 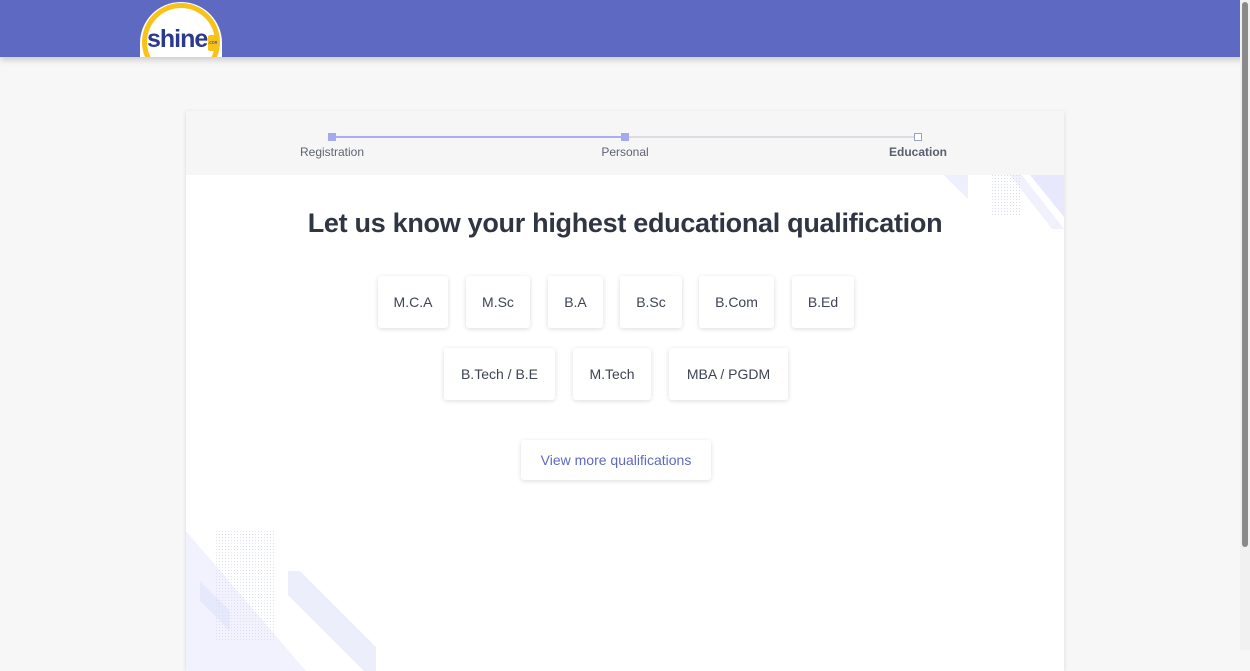 What do you see at coordinates (332, 137) in the screenshot?
I see `step-dot-registration` at bounding box center [332, 137].